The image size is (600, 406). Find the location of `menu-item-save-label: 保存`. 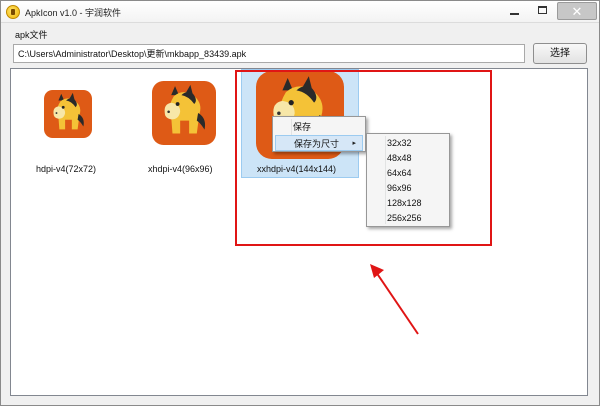

menu-item-save-label: 保存 is located at coordinates (302, 127).